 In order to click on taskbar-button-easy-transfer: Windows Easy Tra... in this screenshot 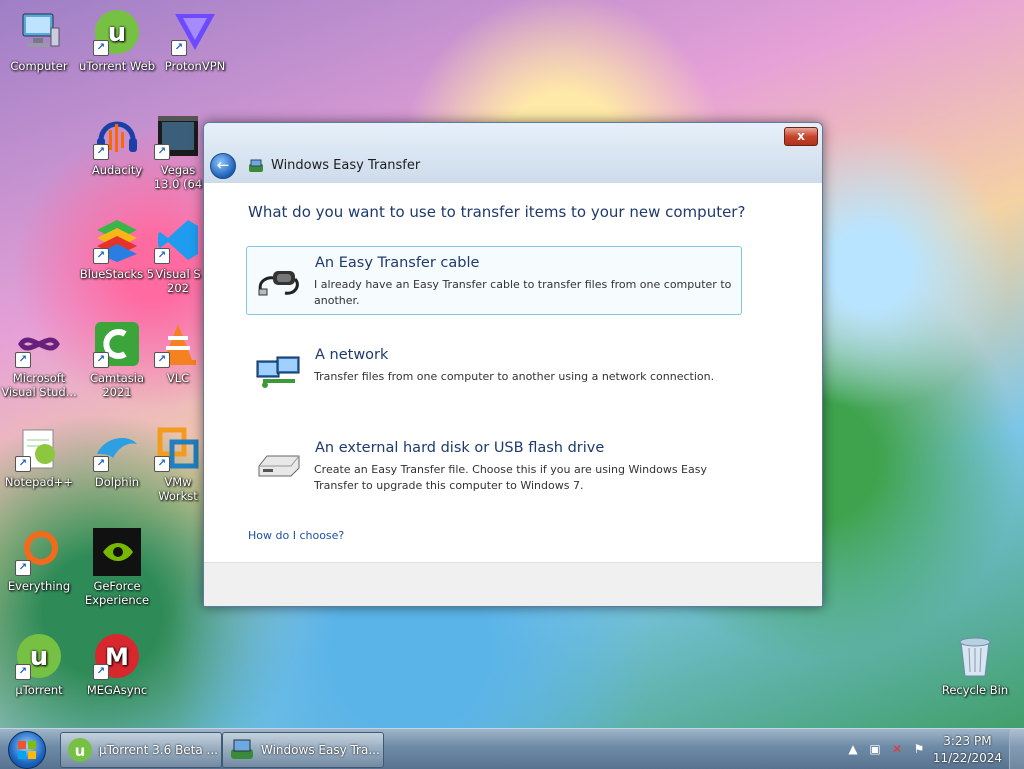, I will do `click(303, 750)`.